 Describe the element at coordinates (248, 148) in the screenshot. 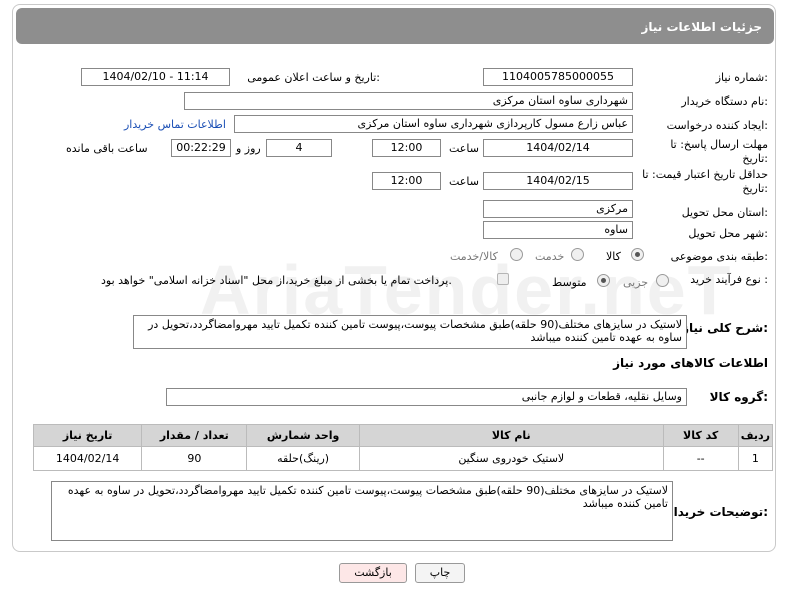

I see `days-label: روز و` at that location.